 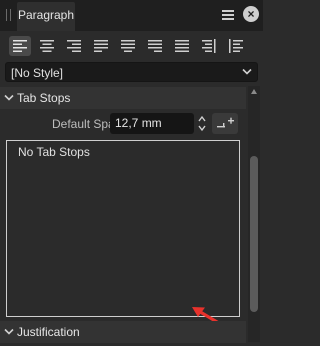 I want to click on add-tab-stop-button, so click(x=225, y=123).